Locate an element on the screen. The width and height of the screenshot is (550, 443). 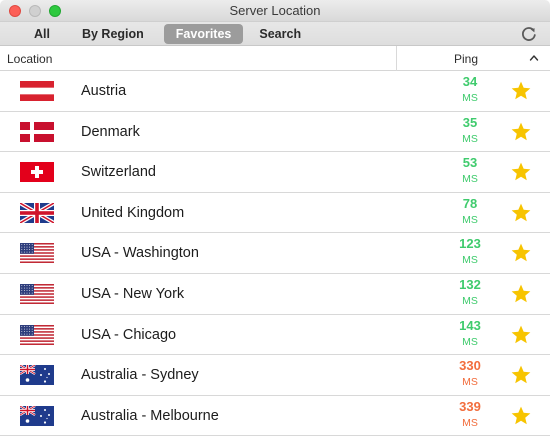
switzerland-flag is located at coordinates (37, 172).